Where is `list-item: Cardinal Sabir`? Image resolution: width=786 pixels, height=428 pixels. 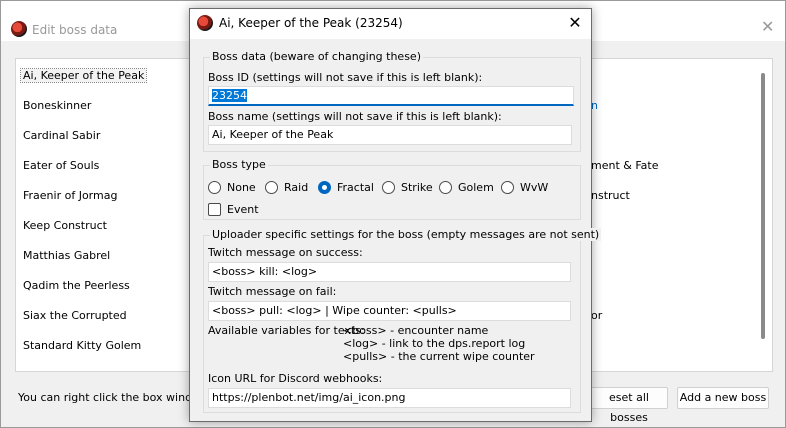
list-item: Cardinal Sabir is located at coordinates (61, 135).